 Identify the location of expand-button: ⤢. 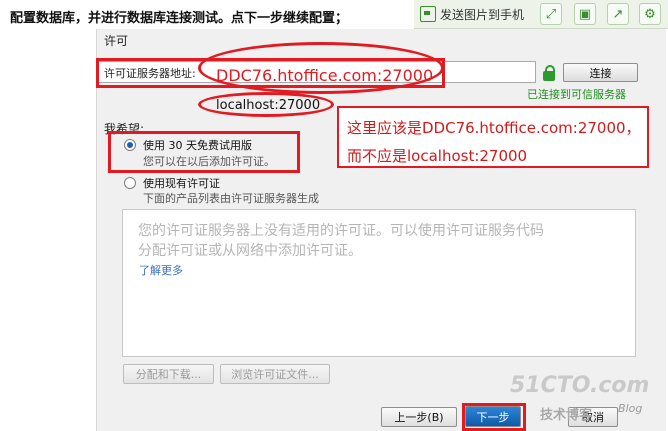
(551, 14).